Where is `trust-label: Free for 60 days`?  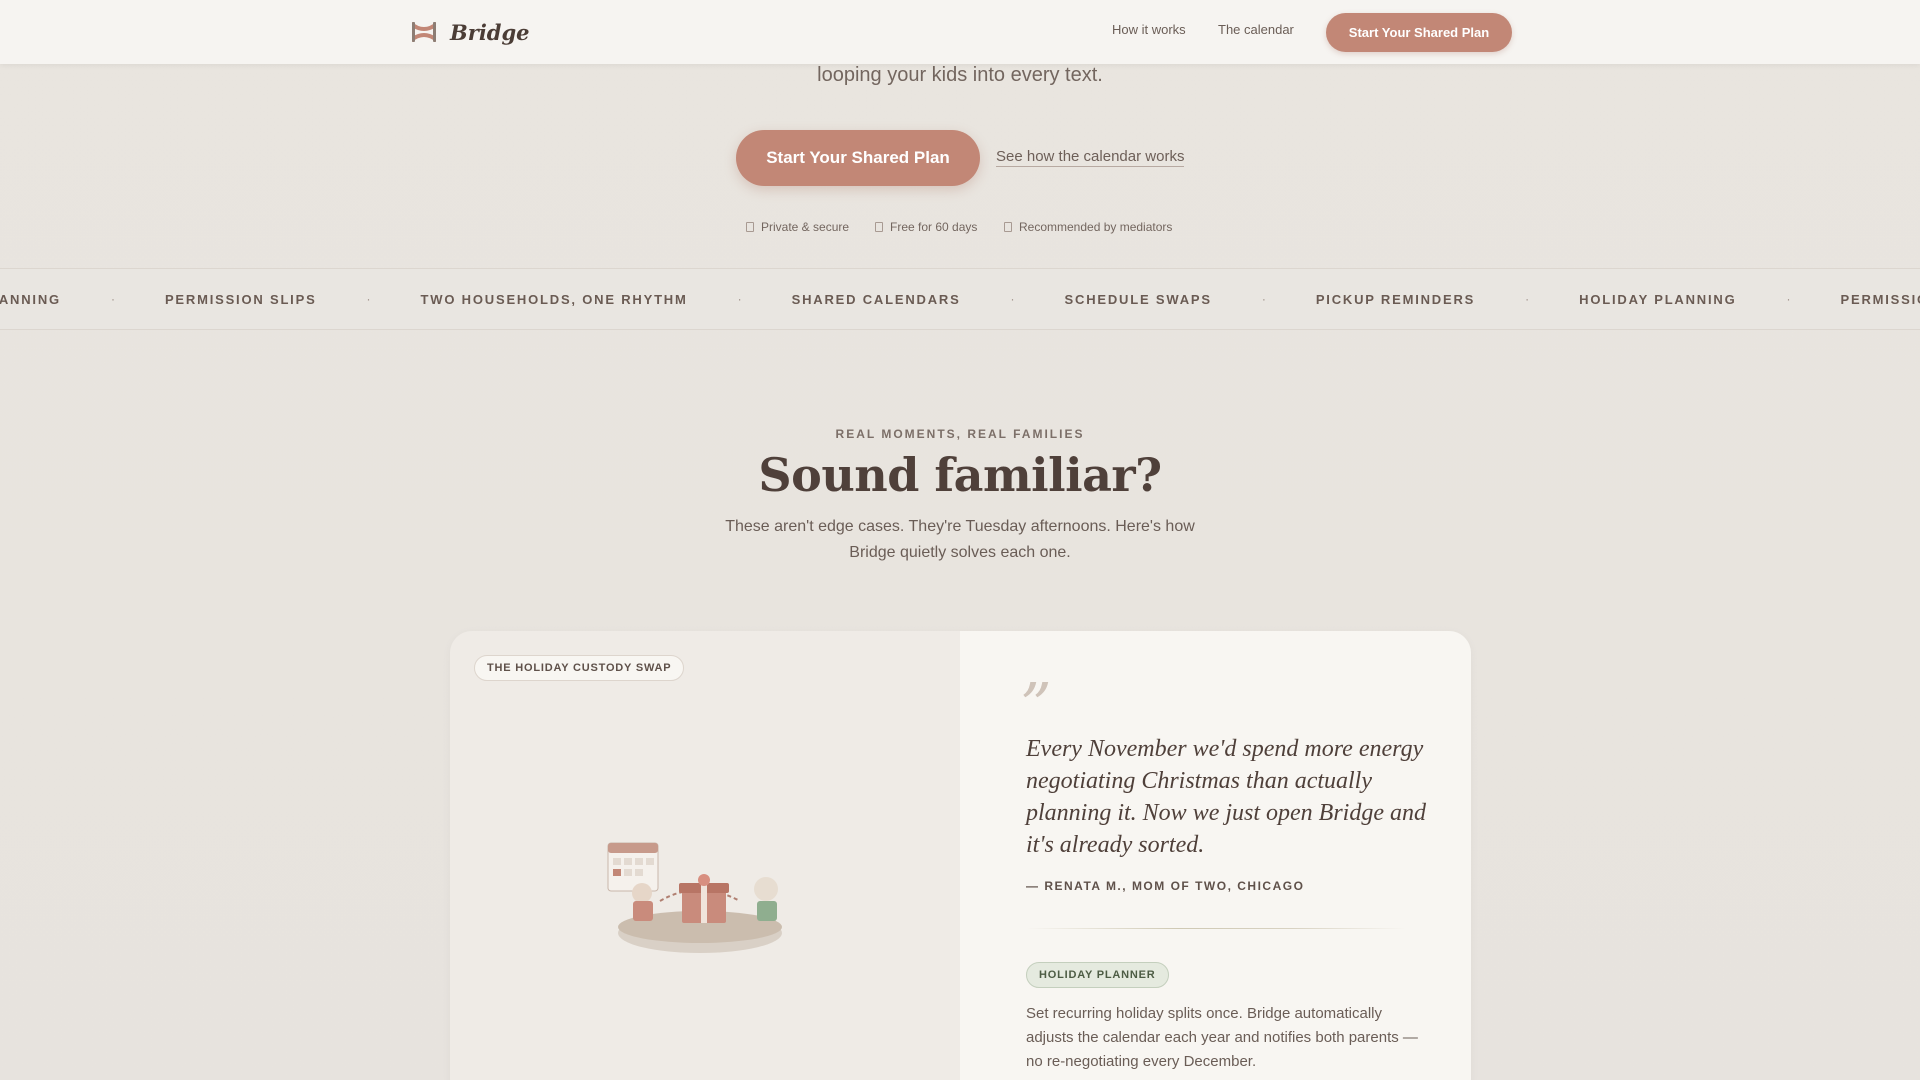 trust-label: Free for 60 days is located at coordinates (934, 227).